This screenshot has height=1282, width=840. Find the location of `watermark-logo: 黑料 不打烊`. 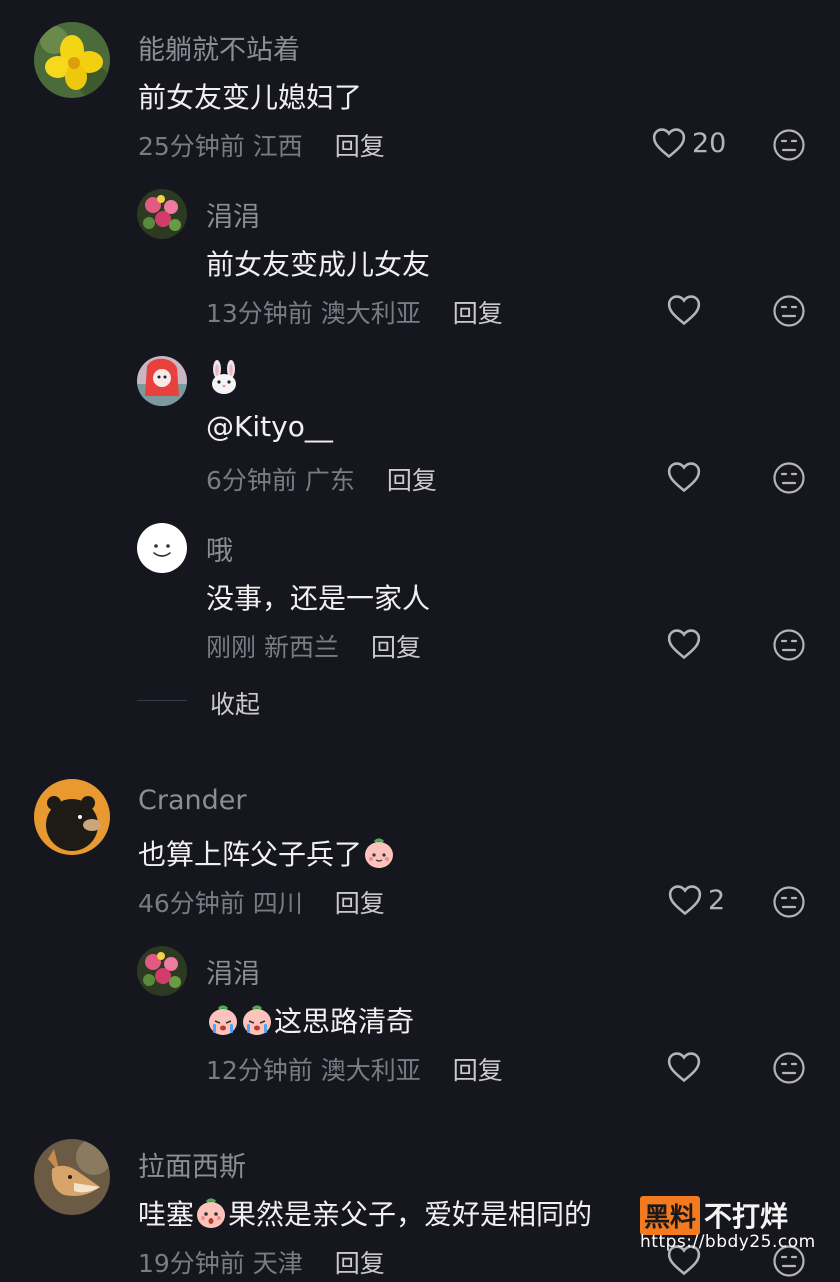

watermark-logo: 黑料 不打烊 is located at coordinates (714, 1215).